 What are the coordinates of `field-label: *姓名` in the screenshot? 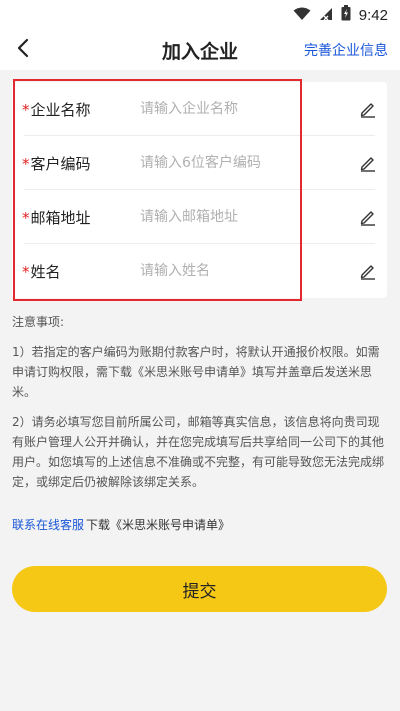 It's located at (41, 271).